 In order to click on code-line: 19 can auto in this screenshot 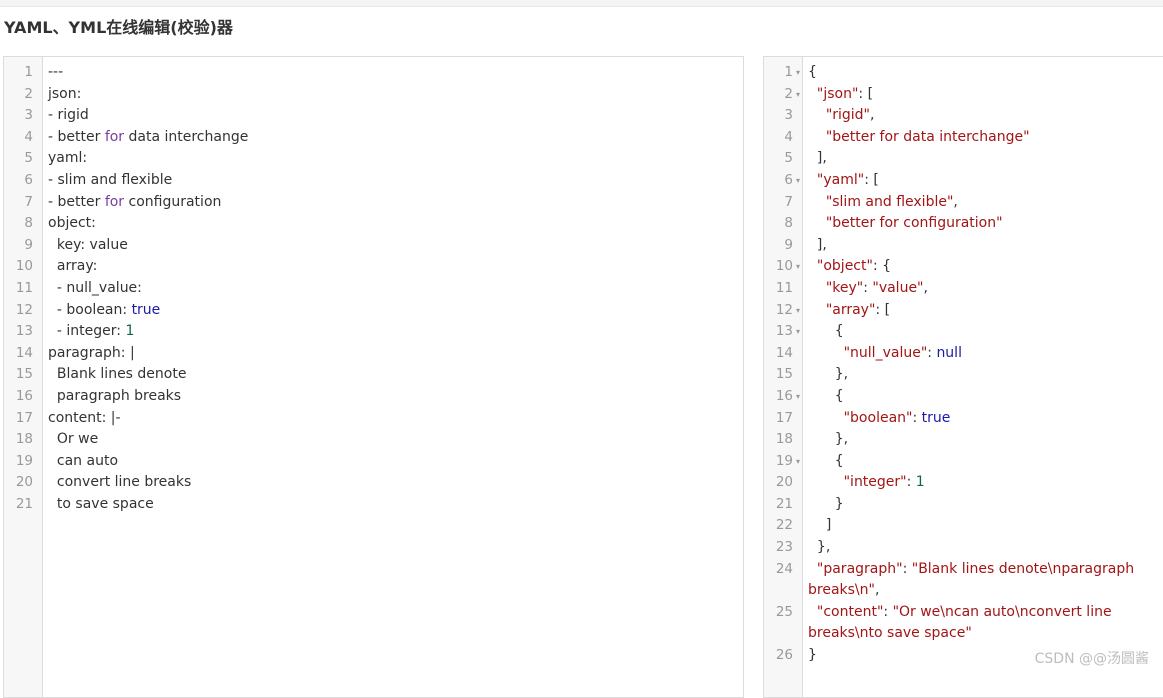, I will do `click(373, 462)`.